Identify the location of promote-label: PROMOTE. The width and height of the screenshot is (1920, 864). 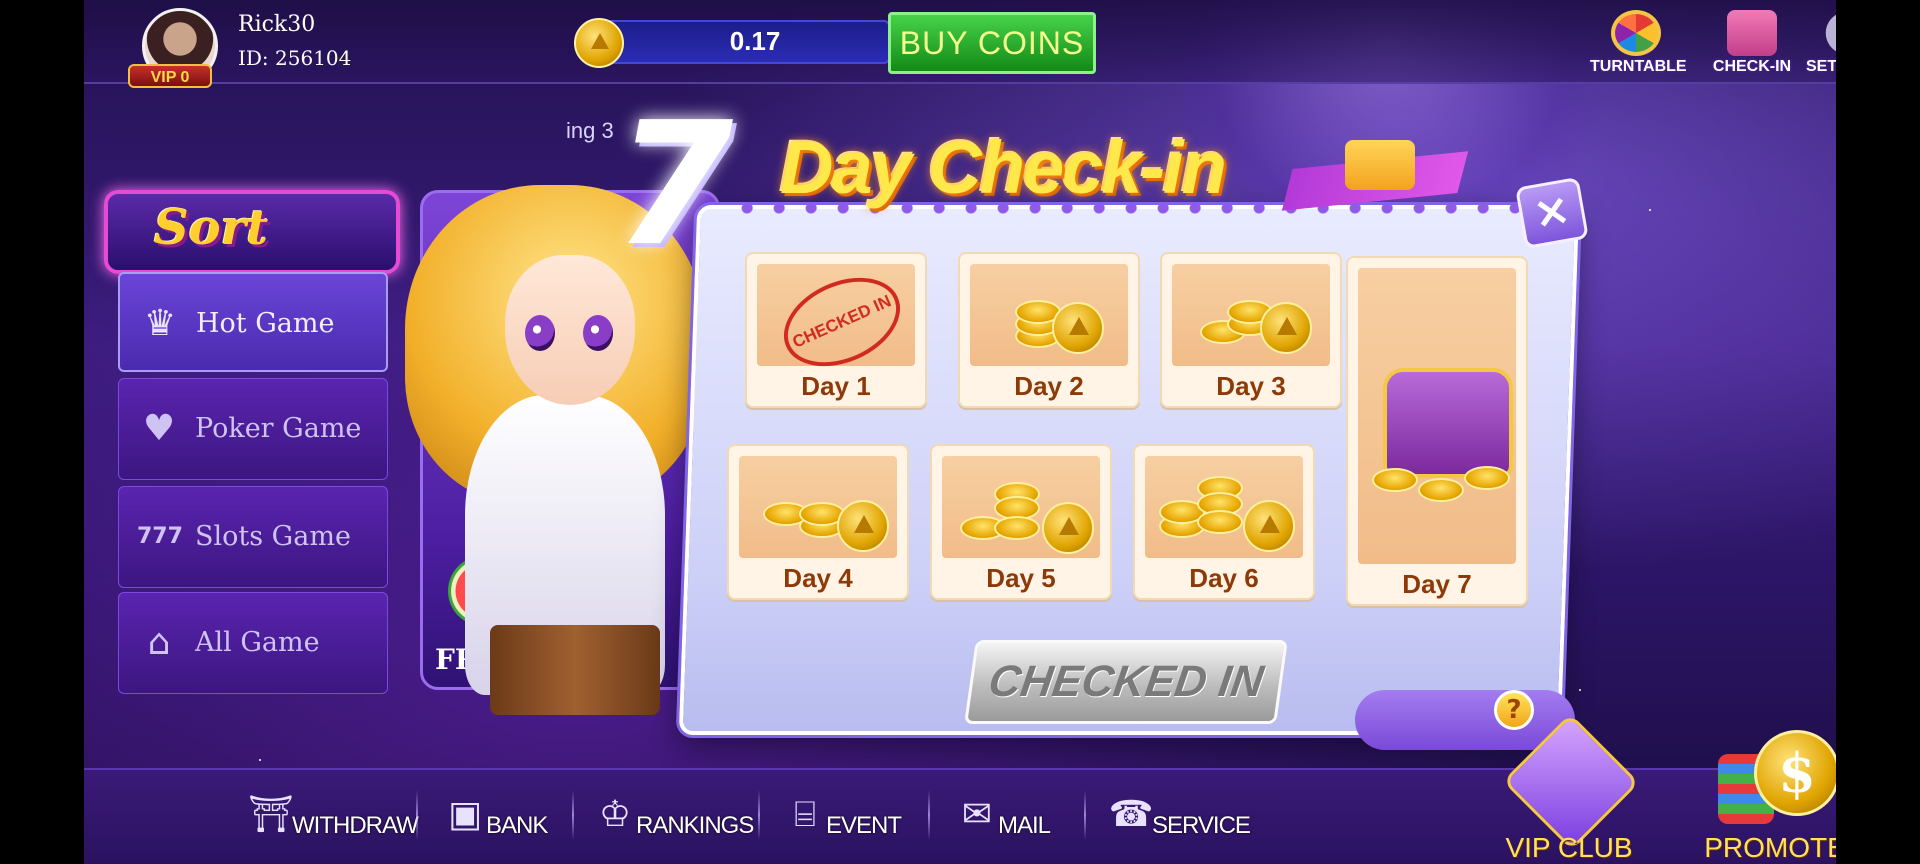
(1775, 847).